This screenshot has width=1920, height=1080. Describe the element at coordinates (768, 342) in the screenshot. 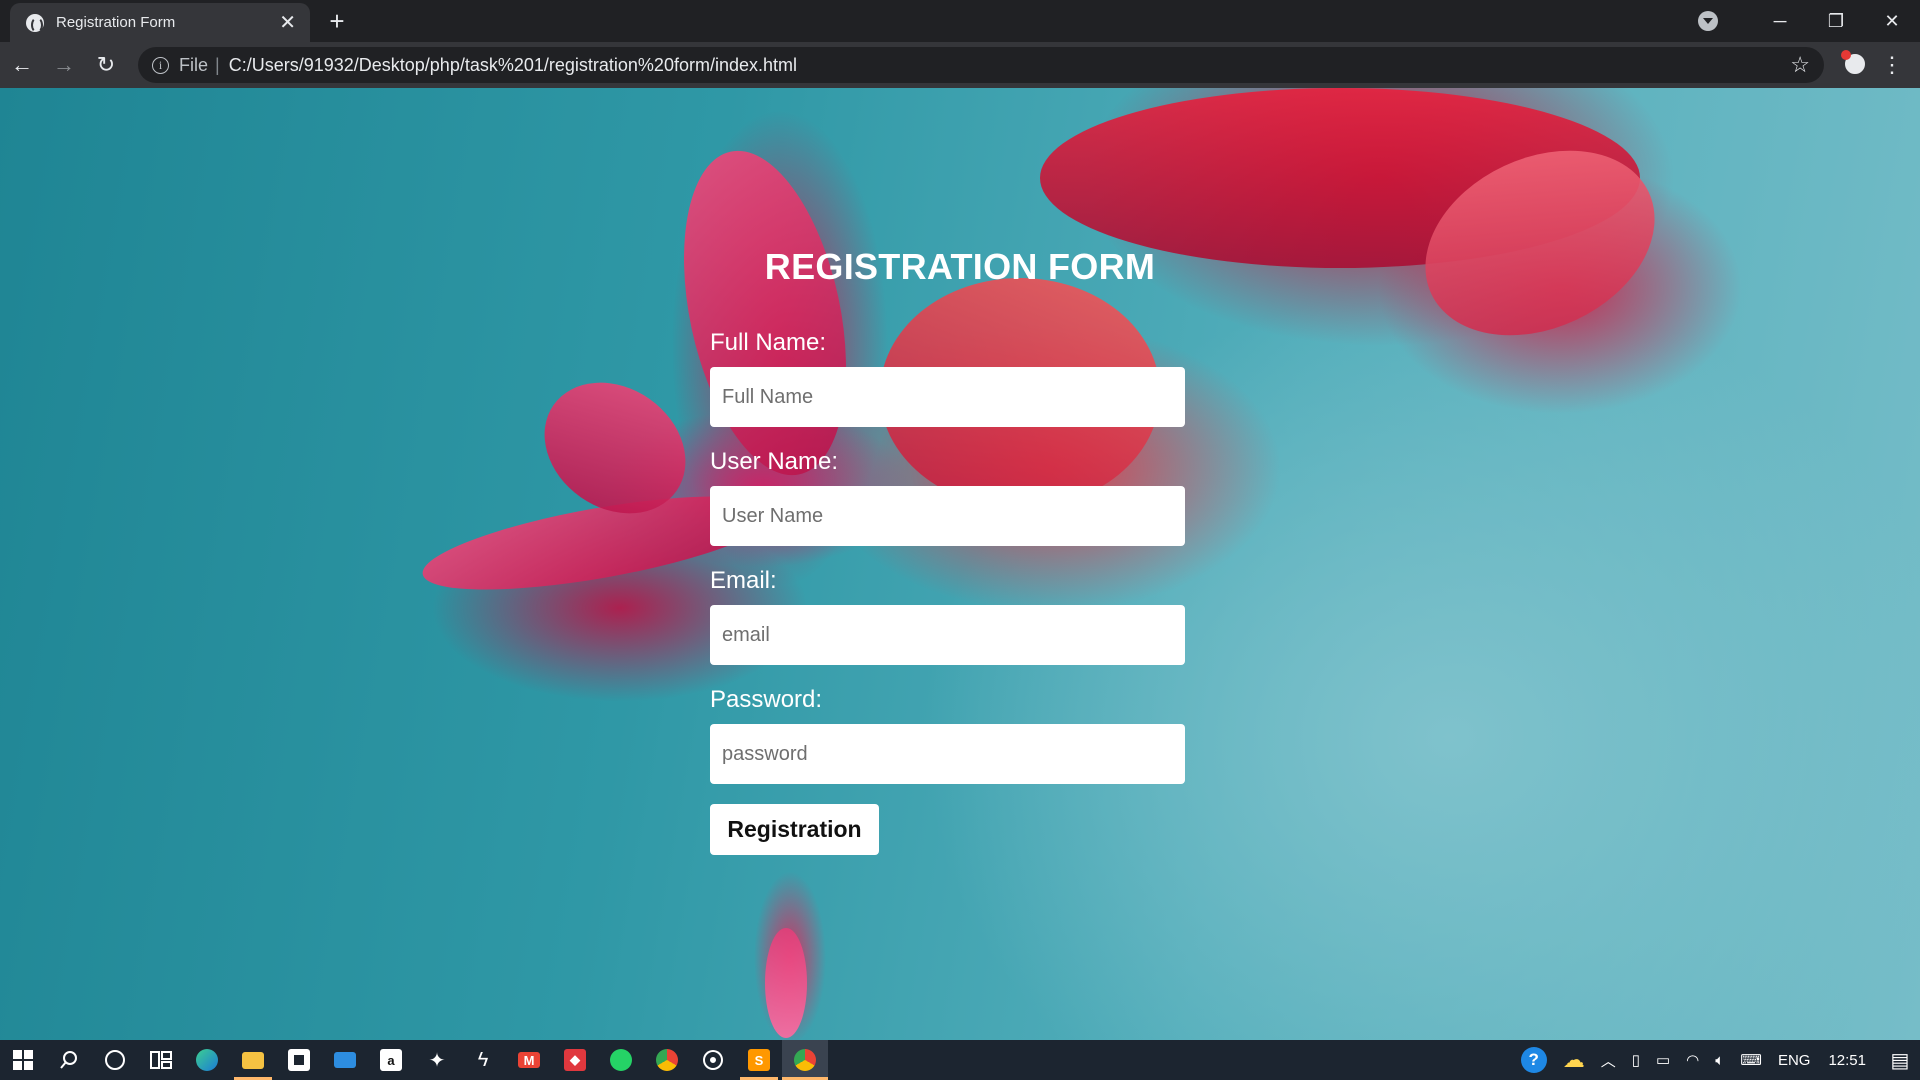

I see `full-name-label: Full Name:` at that location.